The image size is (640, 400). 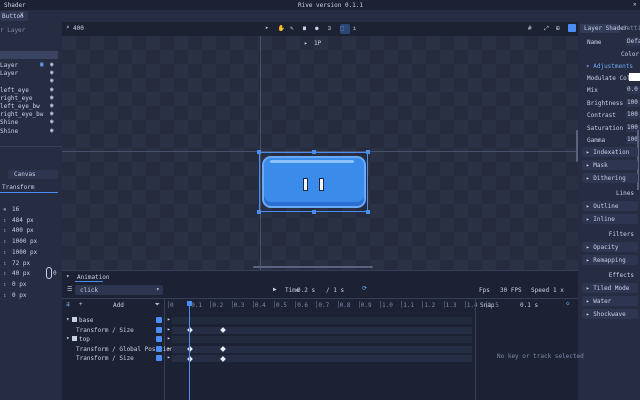 What do you see at coordinates (31, 98) in the screenshot?
I see `layer-row: right_eye ◉` at bounding box center [31, 98].